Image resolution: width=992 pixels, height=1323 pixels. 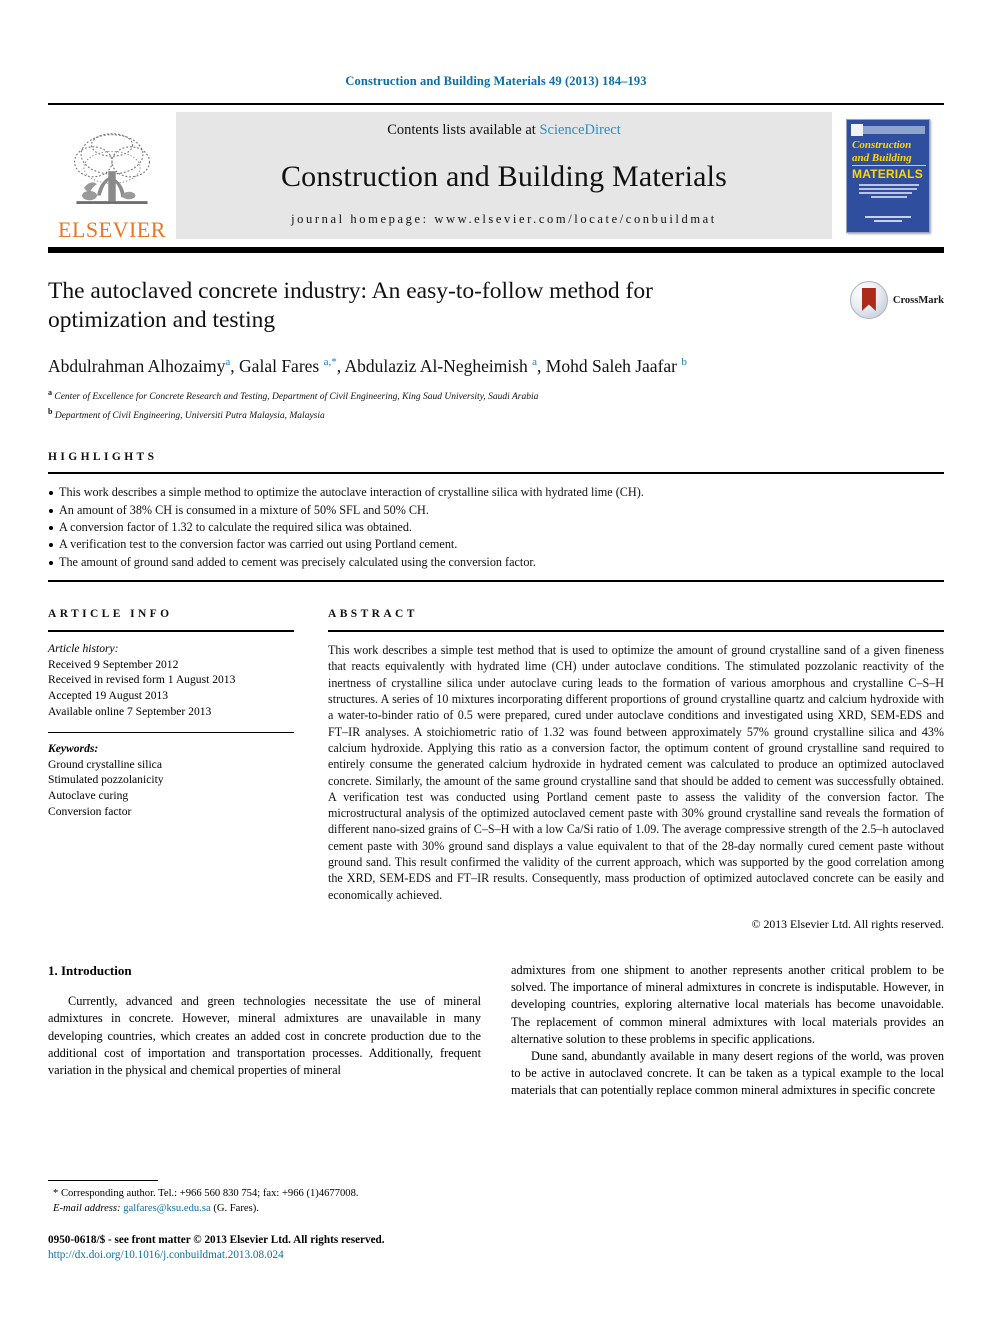 I want to click on elsevier-tree-icon, so click(x=112, y=168).